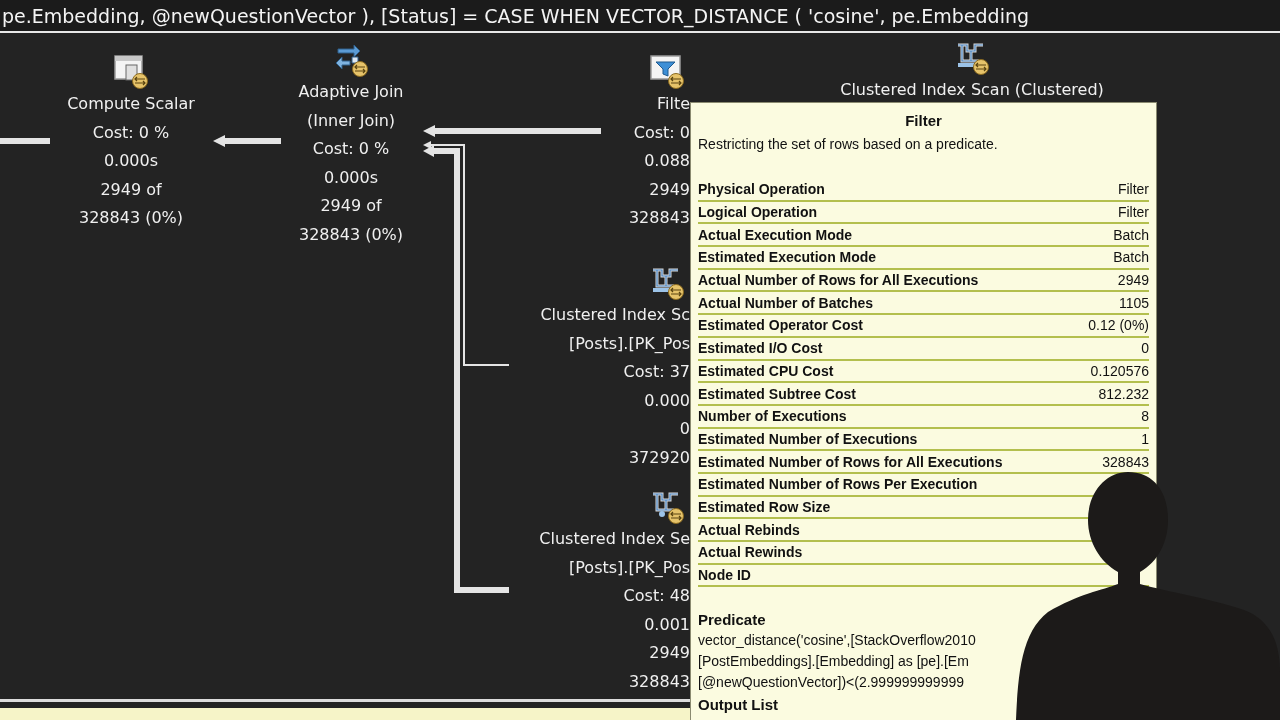 This screenshot has height=720, width=1280. Describe the element at coordinates (787, 257) in the screenshot. I see `property-label: Estimated Execution Mode` at that location.